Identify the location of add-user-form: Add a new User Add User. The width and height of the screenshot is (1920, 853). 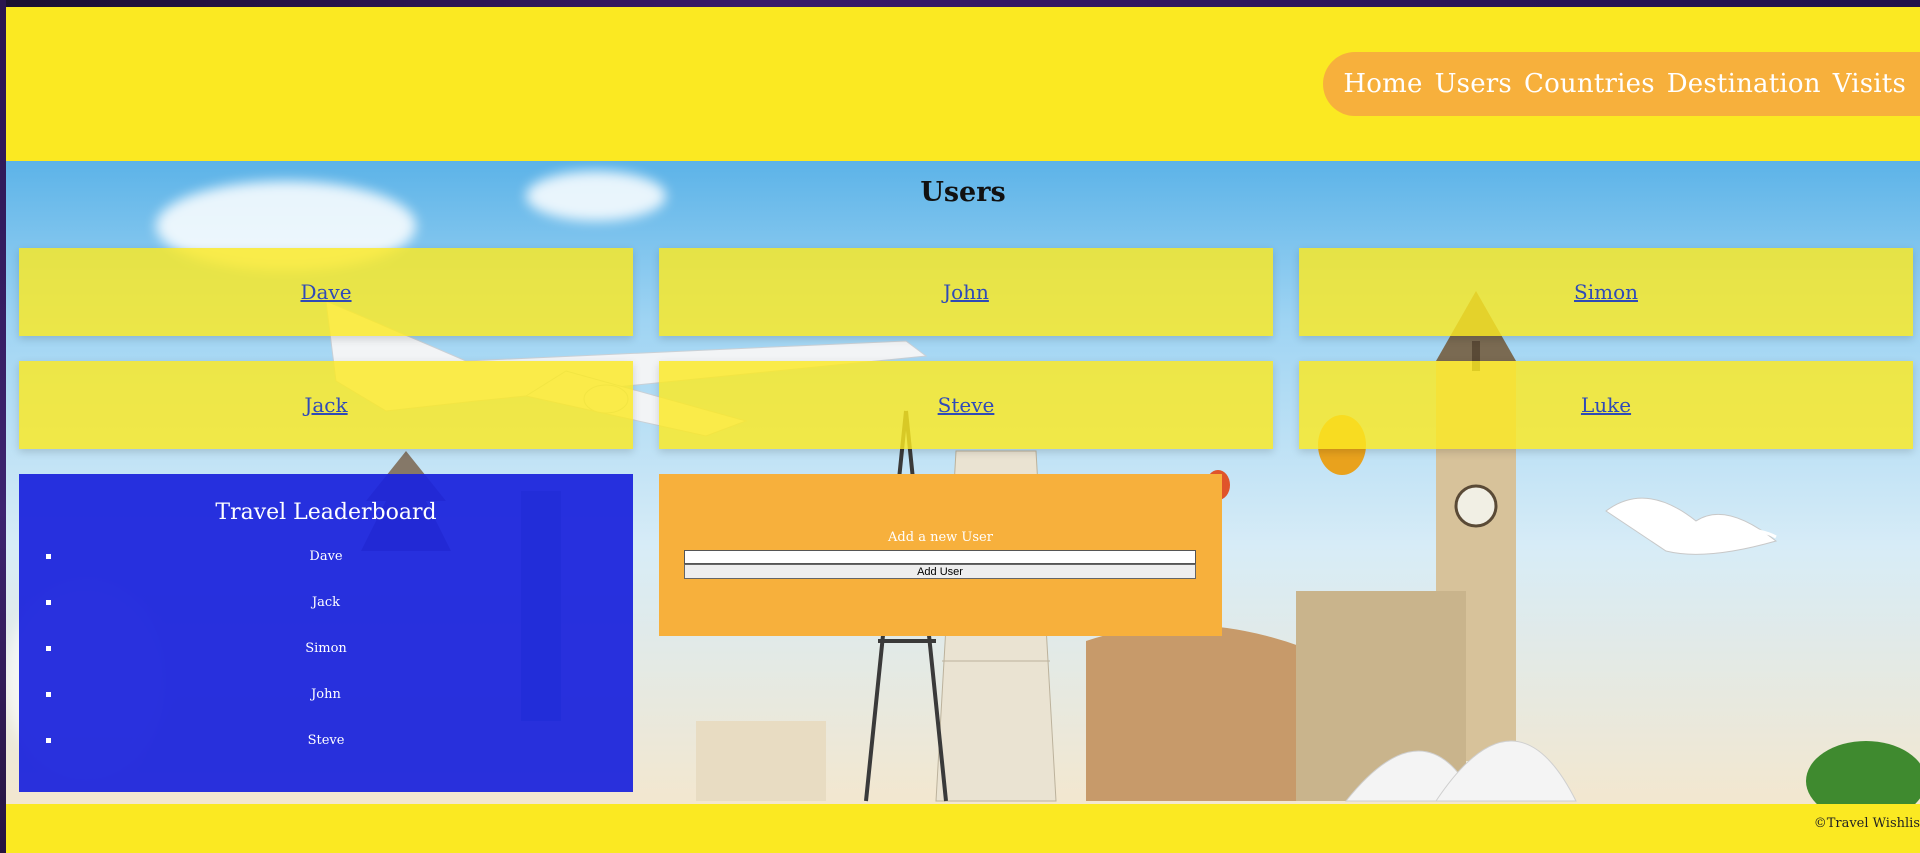
(940, 555).